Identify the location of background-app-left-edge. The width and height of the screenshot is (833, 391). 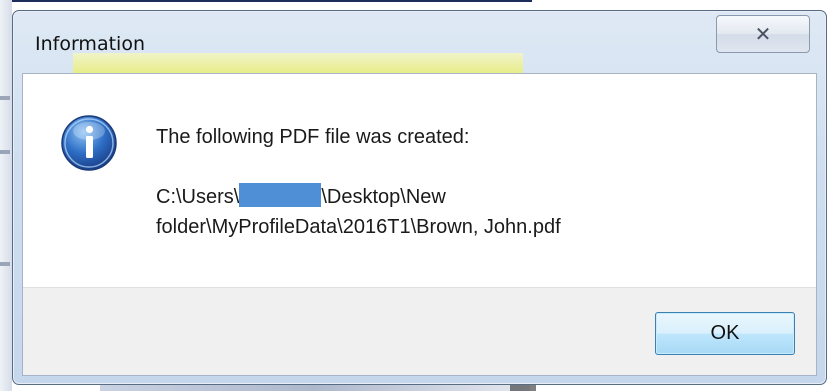
(6, 195).